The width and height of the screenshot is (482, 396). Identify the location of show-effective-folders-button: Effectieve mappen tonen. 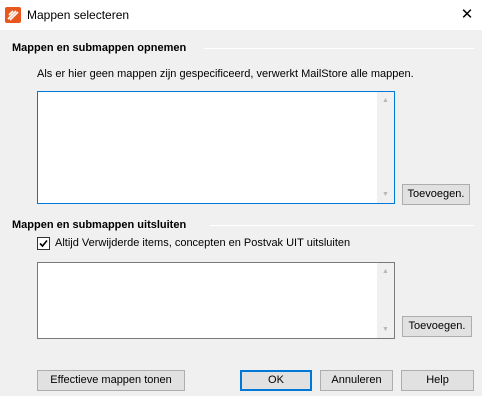
(111, 380).